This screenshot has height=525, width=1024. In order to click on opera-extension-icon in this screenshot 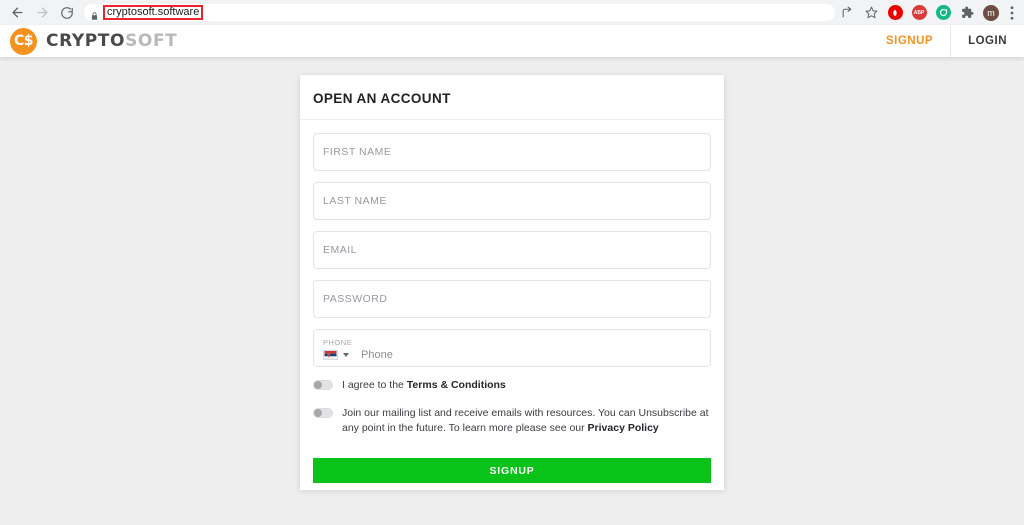, I will do `click(895, 13)`.